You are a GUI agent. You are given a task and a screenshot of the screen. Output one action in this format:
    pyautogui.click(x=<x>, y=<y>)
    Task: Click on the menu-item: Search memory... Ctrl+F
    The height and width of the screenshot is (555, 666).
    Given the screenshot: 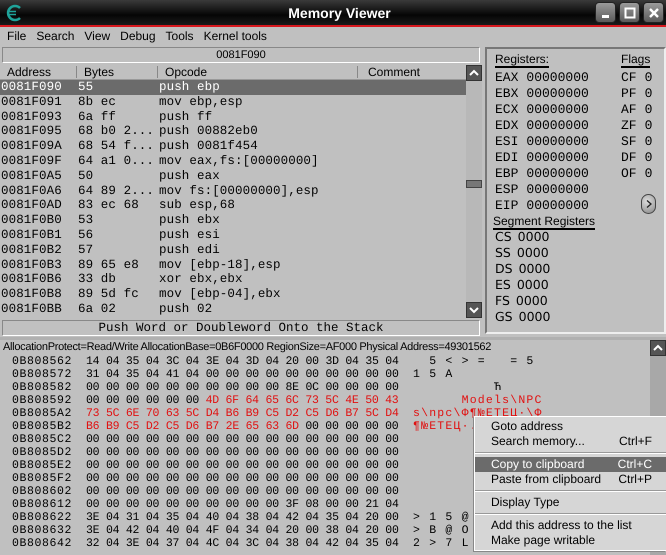 What is the action you would take?
    pyautogui.click(x=570, y=441)
    